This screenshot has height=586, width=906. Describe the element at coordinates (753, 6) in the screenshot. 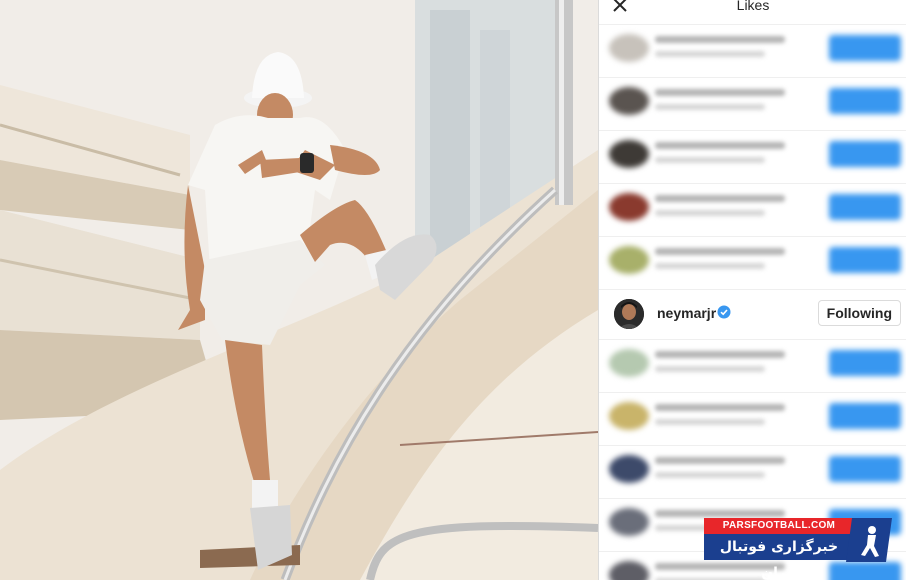

I see `likes-title: Likes` at that location.